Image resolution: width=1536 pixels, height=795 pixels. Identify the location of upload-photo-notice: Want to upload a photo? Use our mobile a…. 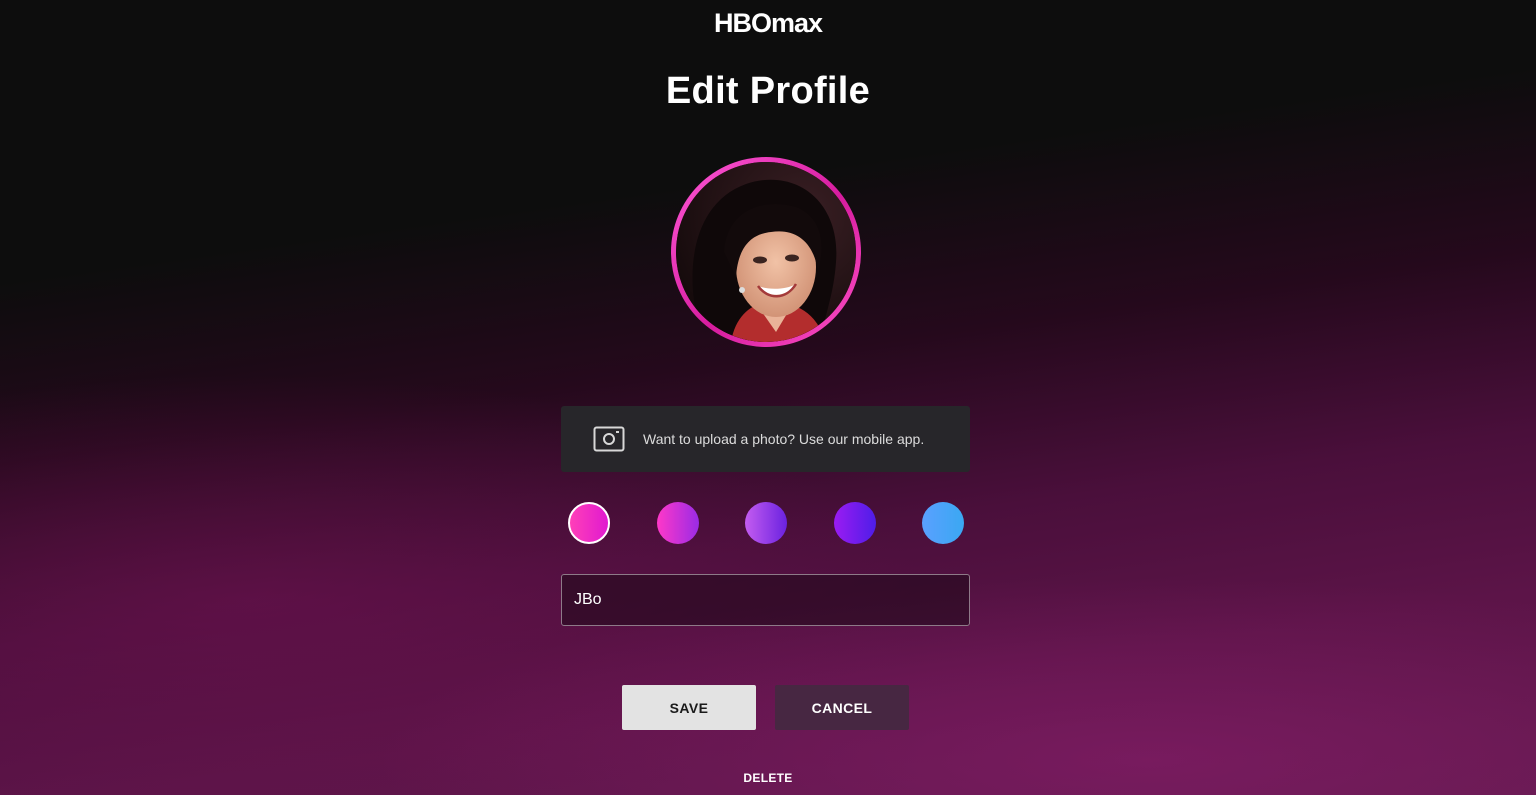
(765, 439).